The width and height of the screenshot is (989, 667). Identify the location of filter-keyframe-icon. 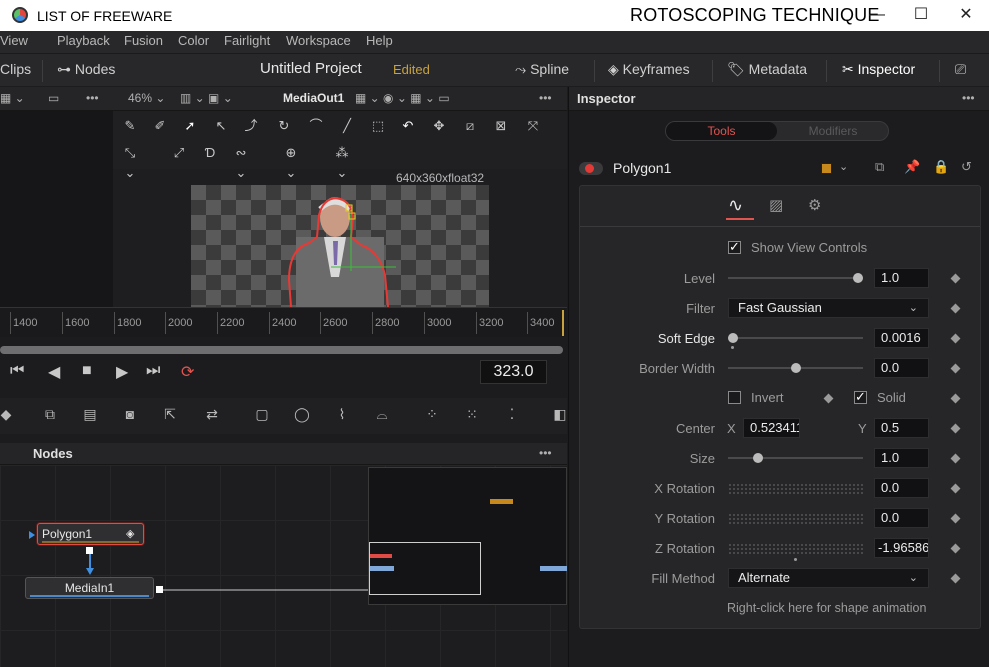
(955, 308).